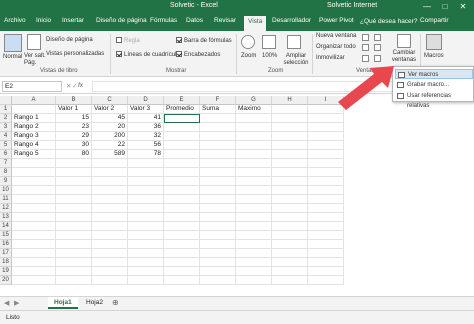  Describe the element at coordinates (34, 109) in the screenshot. I see `cell-A1` at that location.